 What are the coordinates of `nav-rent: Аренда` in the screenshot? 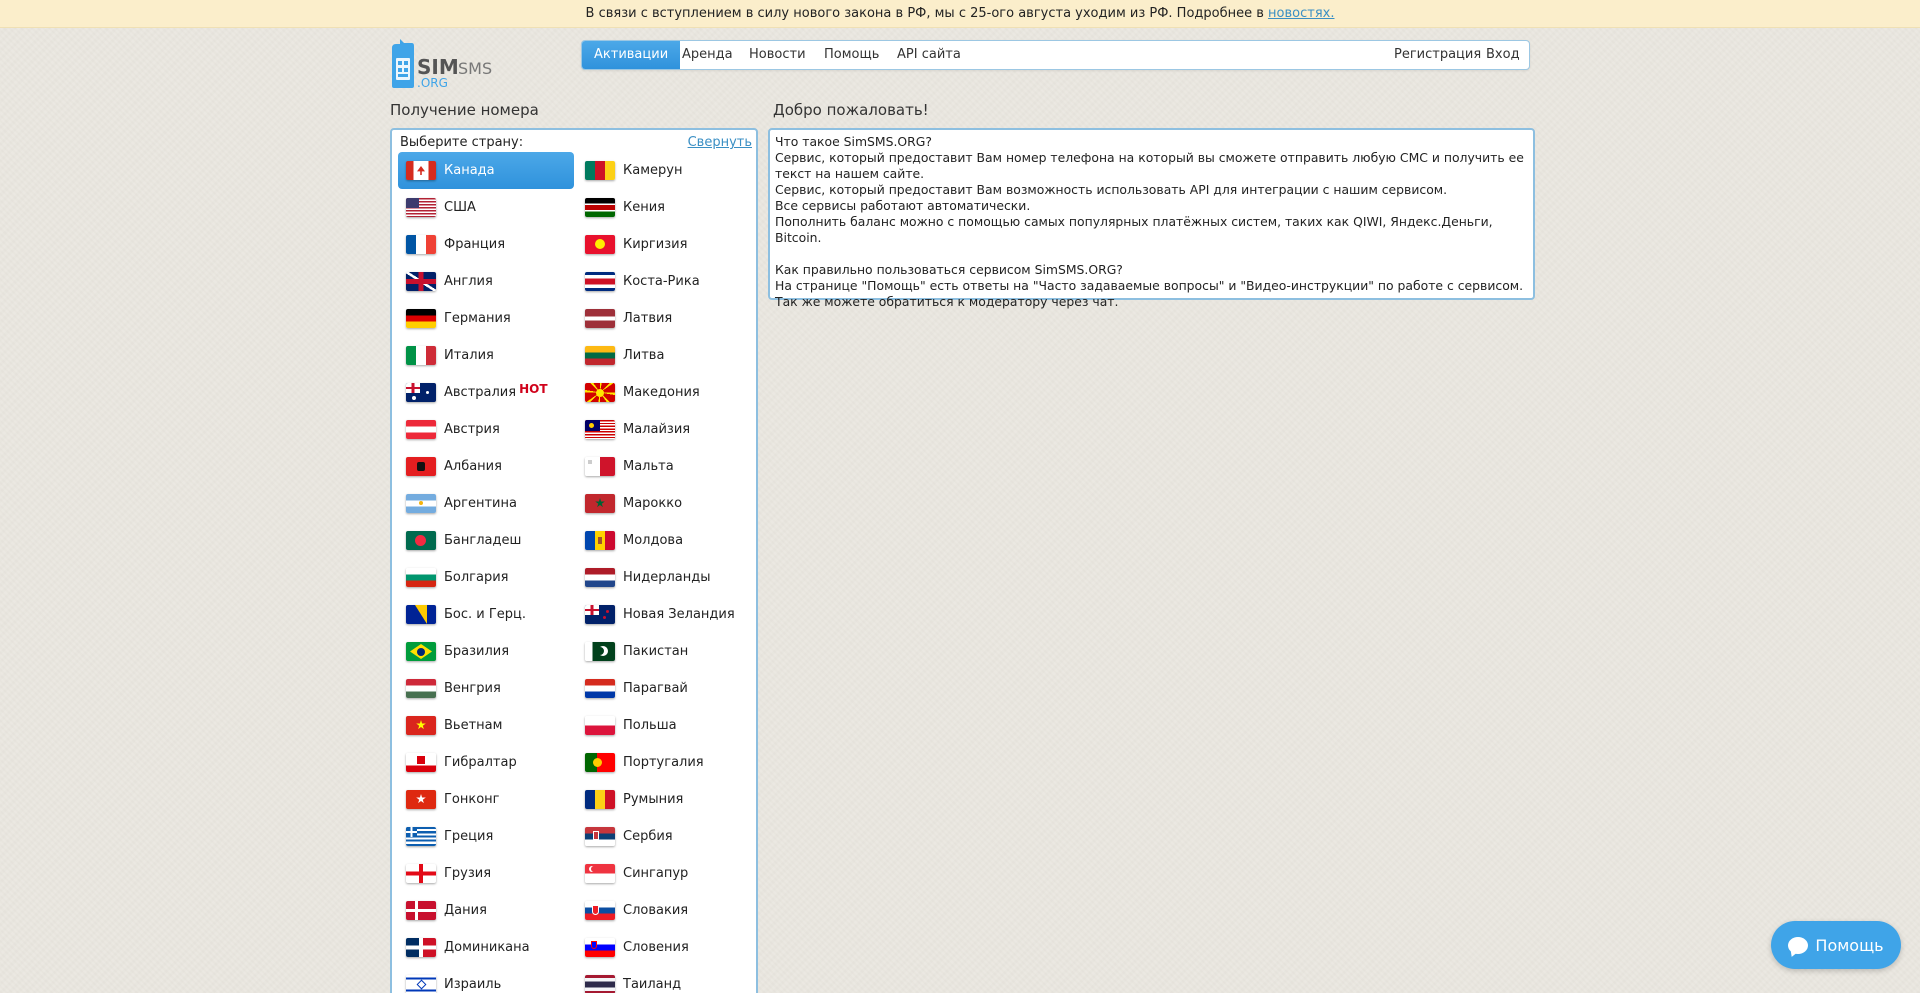 It's located at (707, 55).